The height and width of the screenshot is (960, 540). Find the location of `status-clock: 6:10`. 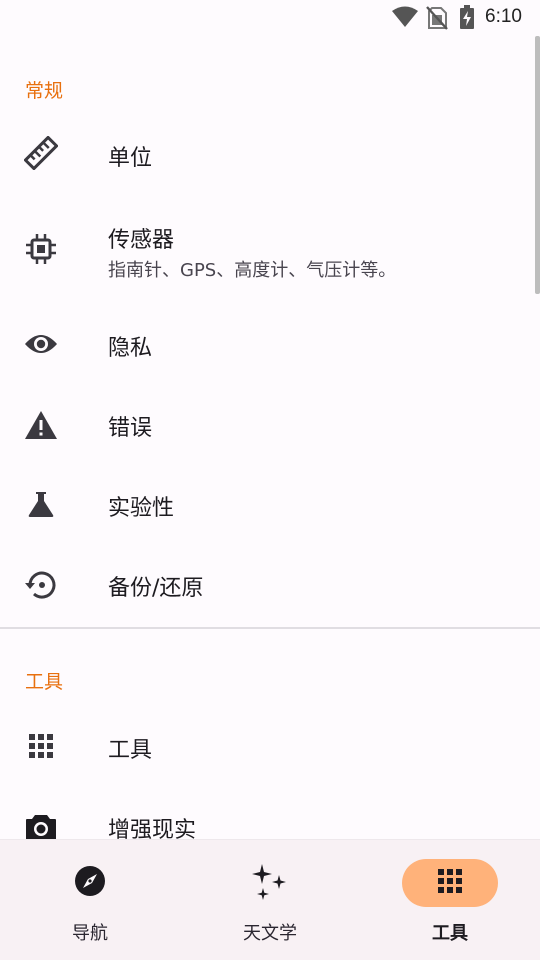

status-clock: 6:10 is located at coordinates (503, 16).